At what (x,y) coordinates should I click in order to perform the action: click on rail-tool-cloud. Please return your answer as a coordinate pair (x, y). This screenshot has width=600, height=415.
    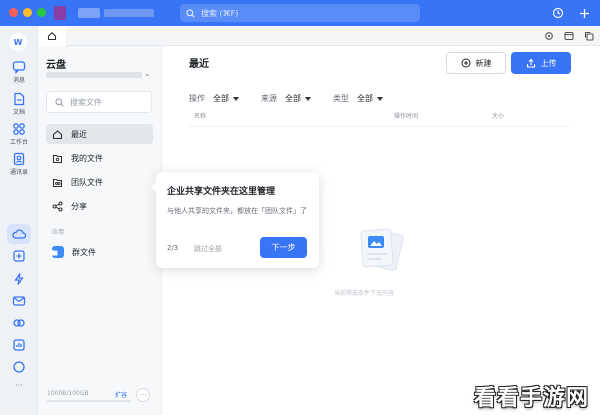
    Looking at the image, I should click on (19, 234).